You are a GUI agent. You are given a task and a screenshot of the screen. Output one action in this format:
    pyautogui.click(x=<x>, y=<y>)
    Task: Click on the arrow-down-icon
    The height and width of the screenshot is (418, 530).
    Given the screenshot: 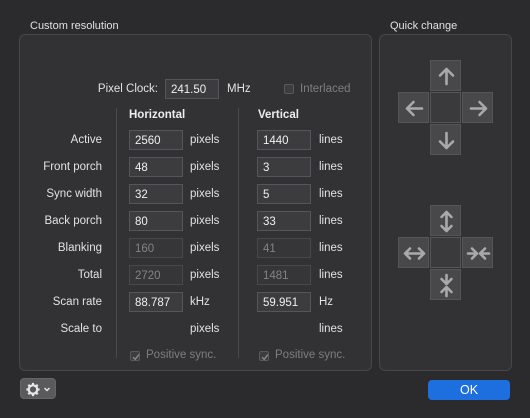 What is the action you would take?
    pyautogui.click(x=446, y=140)
    